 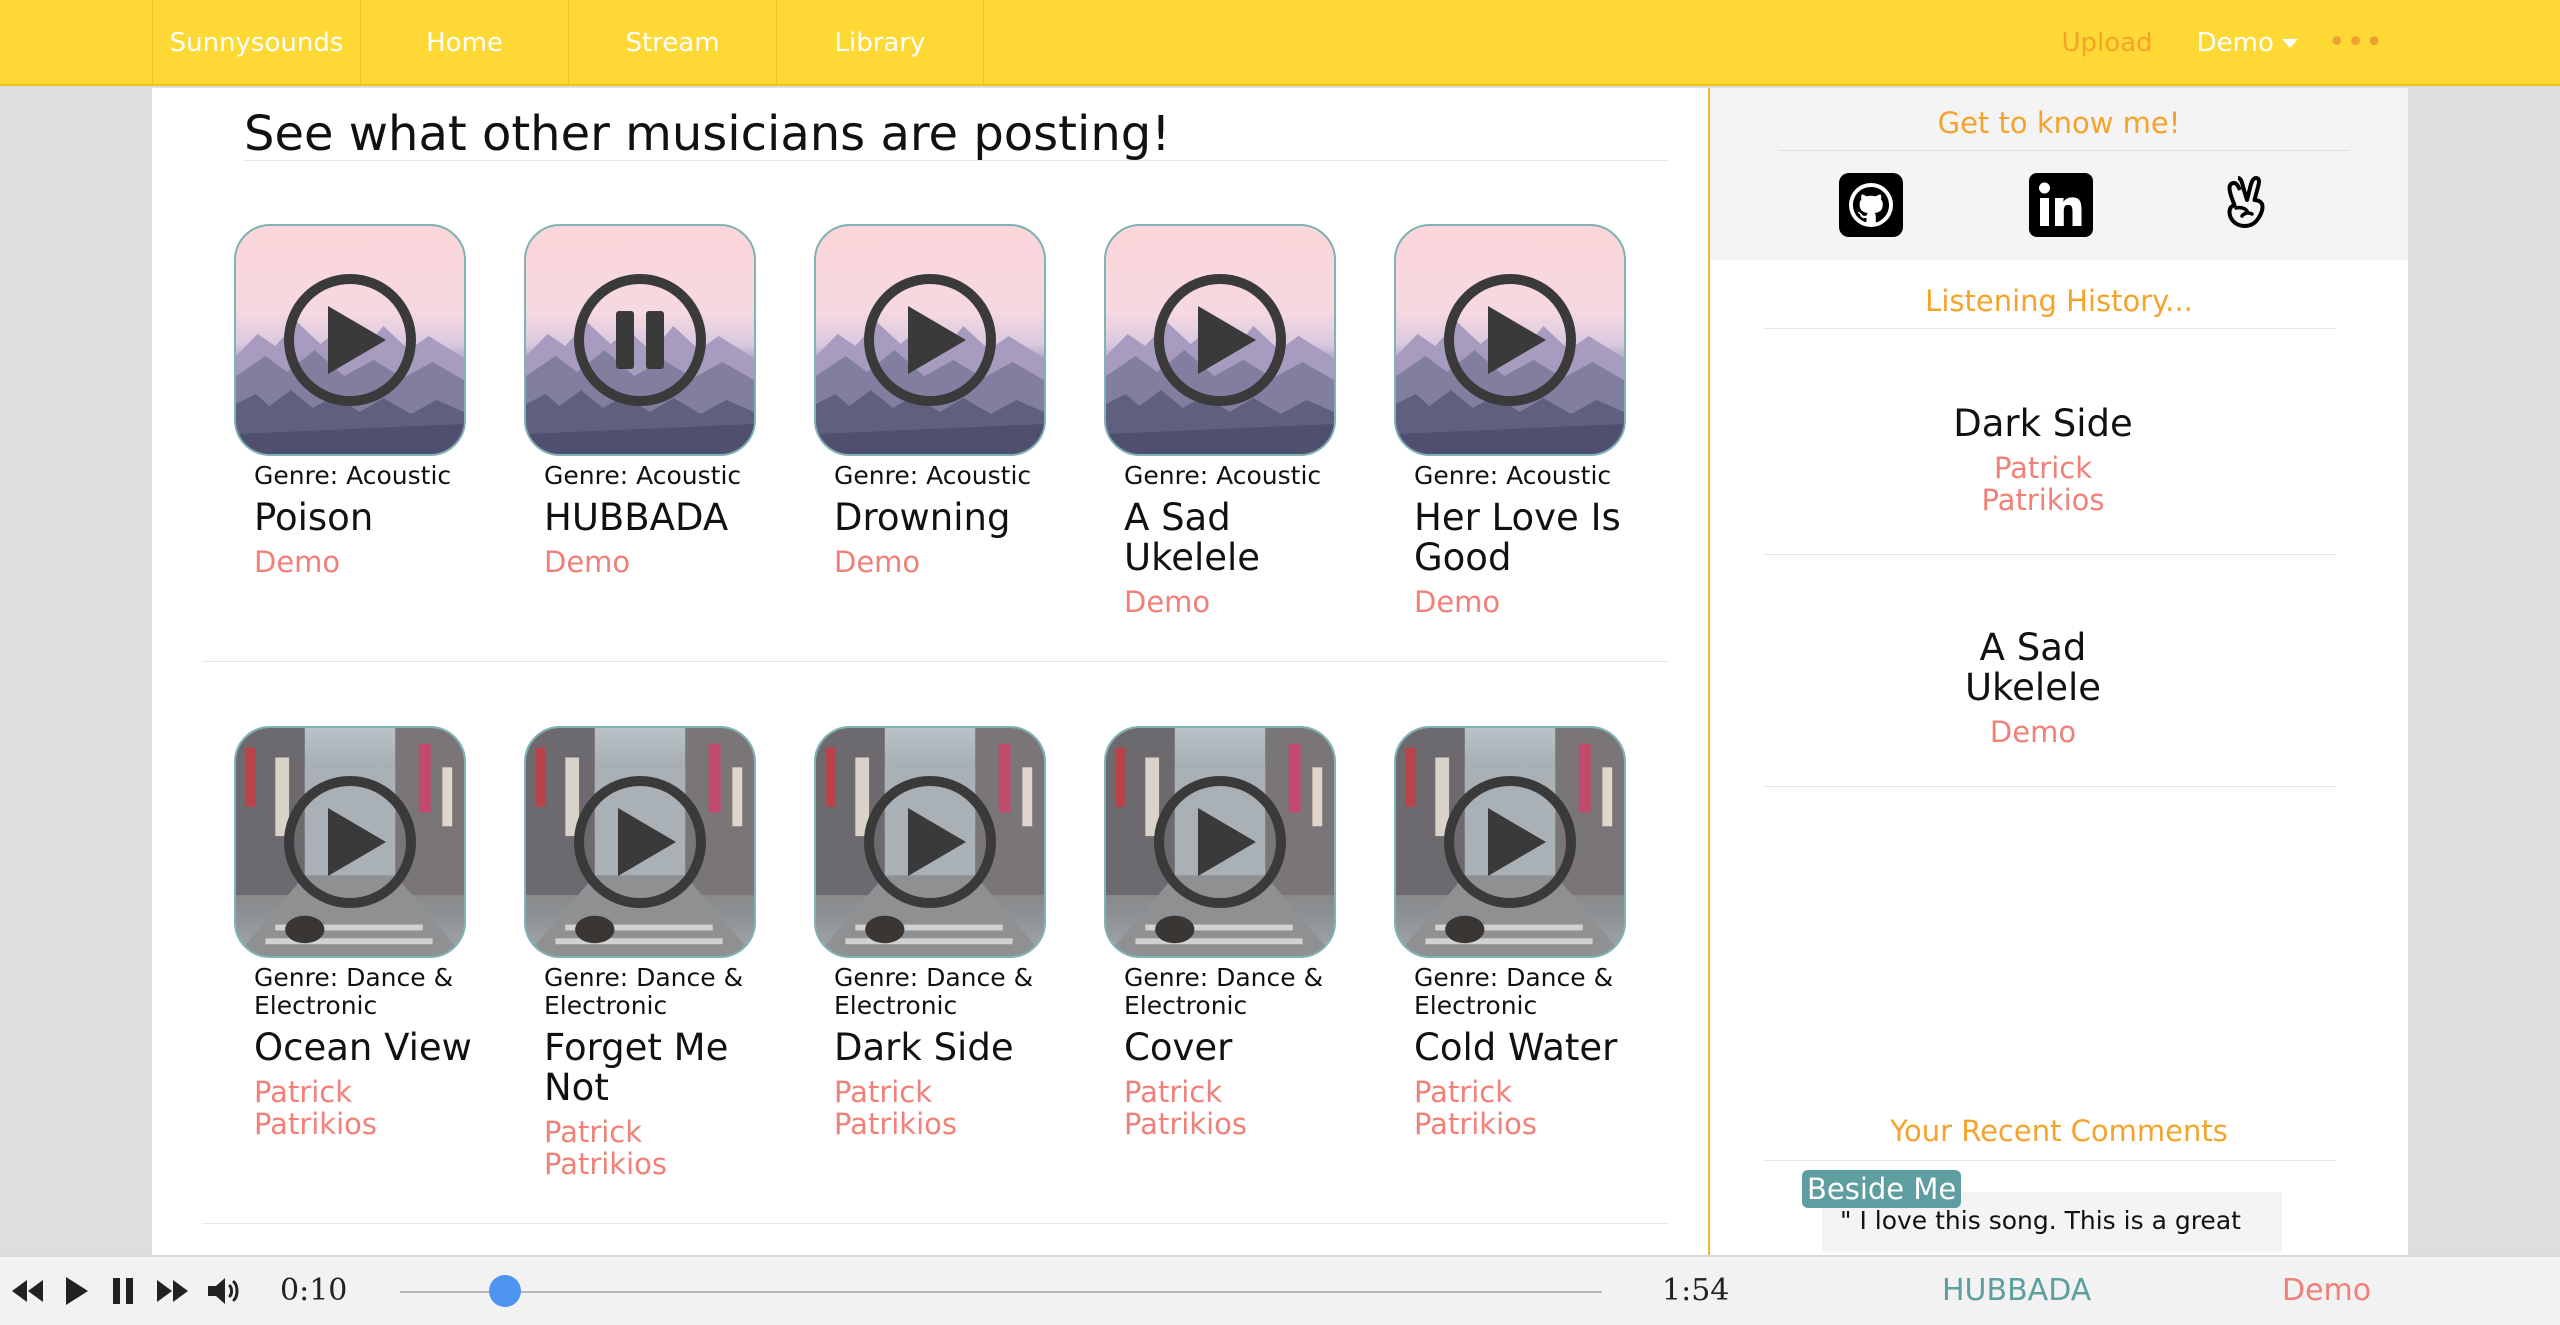 What do you see at coordinates (226, 1291) in the screenshot?
I see `volume-icon` at bounding box center [226, 1291].